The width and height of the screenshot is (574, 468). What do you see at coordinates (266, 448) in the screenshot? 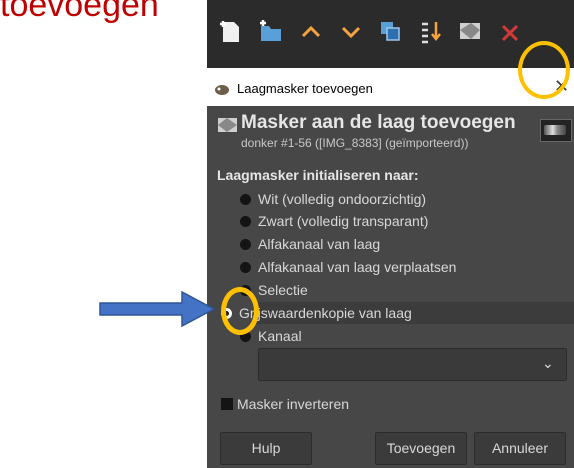
I see `help-button: Hulp` at bounding box center [266, 448].